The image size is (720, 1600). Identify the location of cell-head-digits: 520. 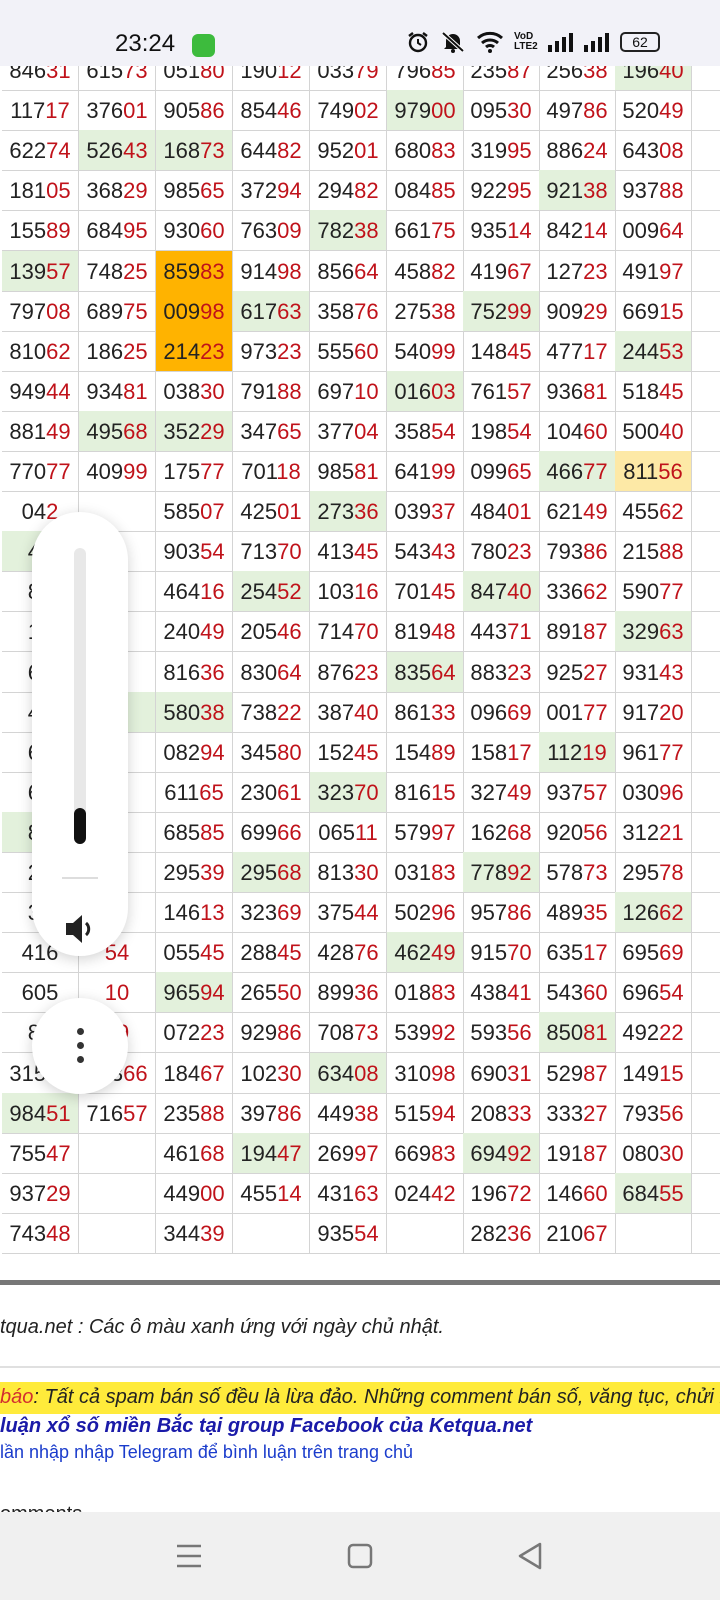
(641, 111).